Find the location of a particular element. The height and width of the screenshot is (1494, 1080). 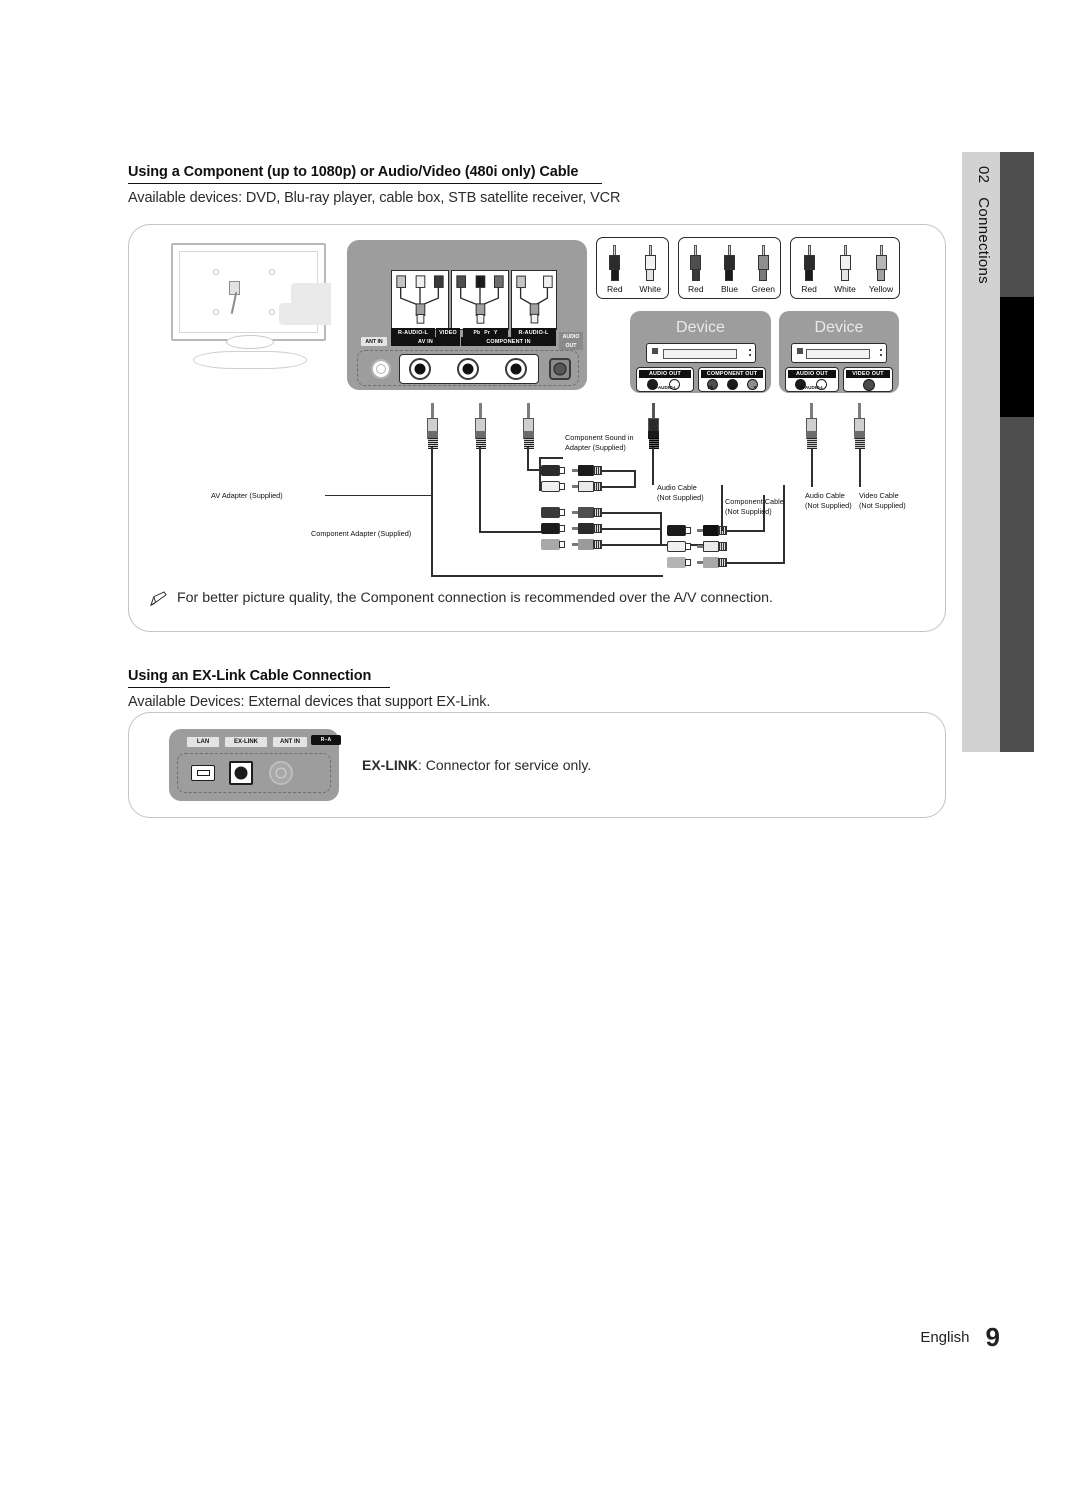

audio-out-jack is located at coordinates (560, 369).